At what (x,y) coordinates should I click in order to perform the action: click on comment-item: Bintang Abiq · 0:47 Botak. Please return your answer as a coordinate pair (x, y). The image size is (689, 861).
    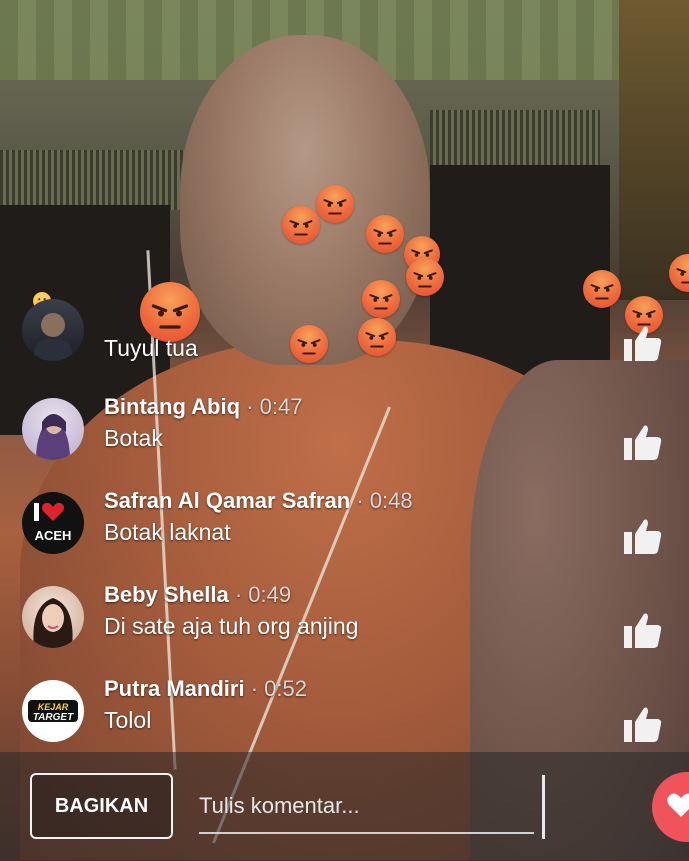
    Looking at the image, I should click on (347, 427).